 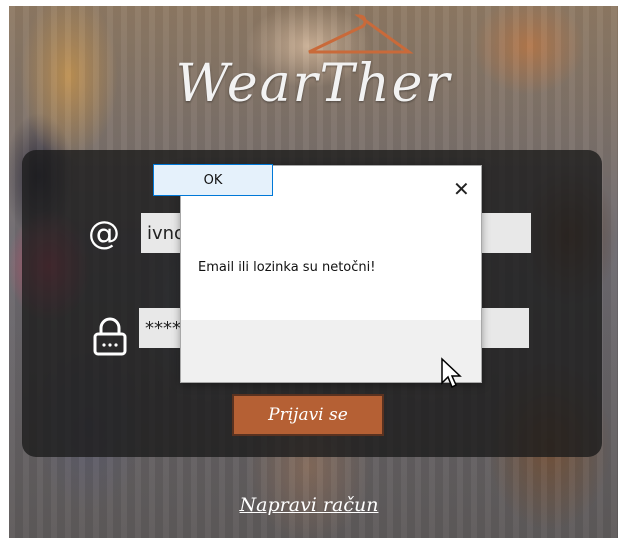 What do you see at coordinates (451, 373) in the screenshot?
I see `arrow-pointer-icon` at bounding box center [451, 373].